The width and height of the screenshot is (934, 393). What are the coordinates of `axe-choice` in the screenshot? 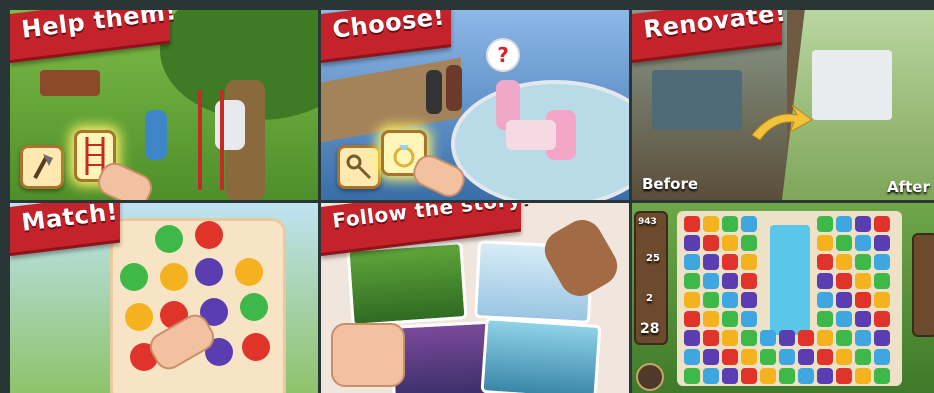 It's located at (42, 167).